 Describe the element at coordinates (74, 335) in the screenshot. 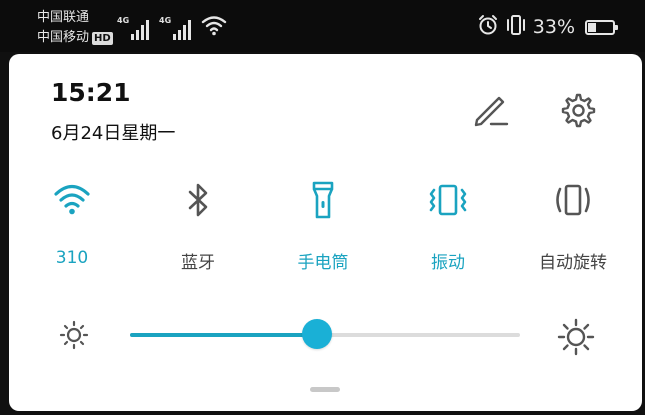

I see `brightness-low-icon` at that location.